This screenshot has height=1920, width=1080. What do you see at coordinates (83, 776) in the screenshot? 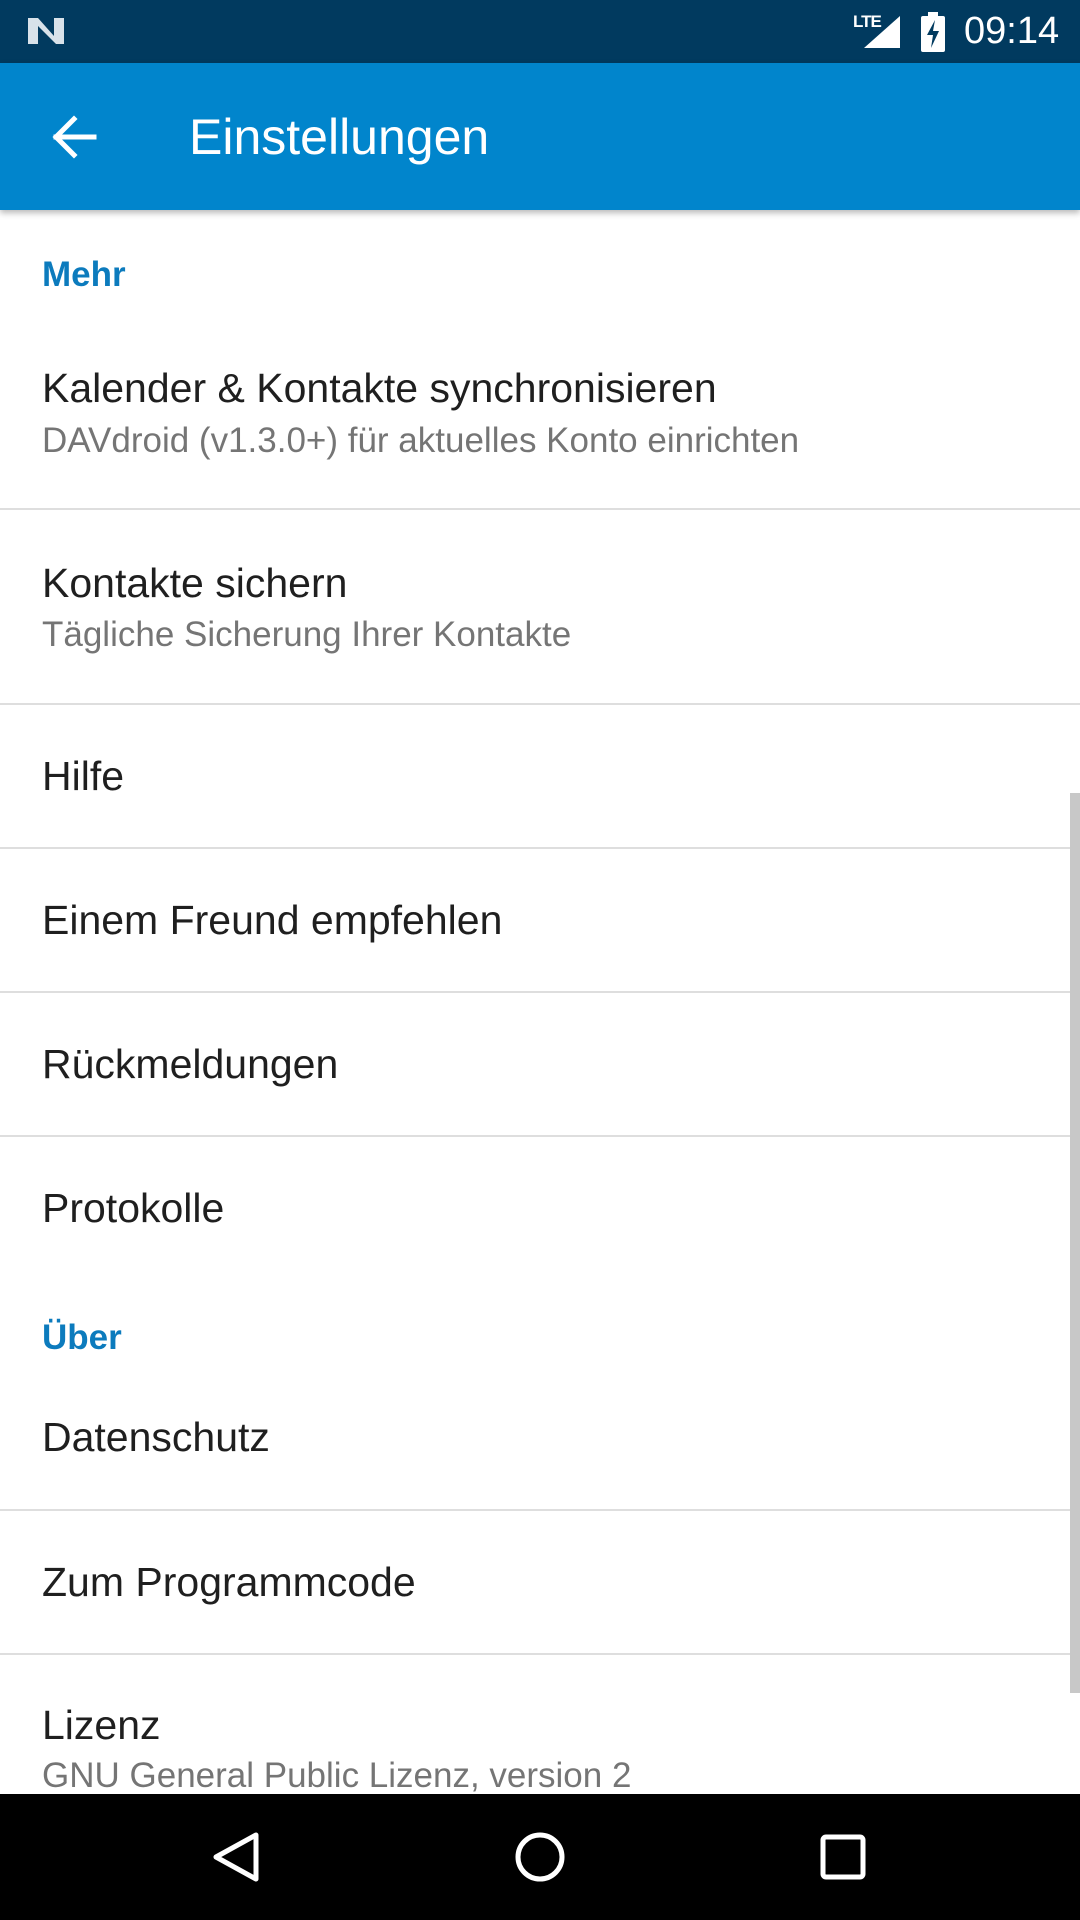
I see `setting-title: Hilfe` at bounding box center [83, 776].